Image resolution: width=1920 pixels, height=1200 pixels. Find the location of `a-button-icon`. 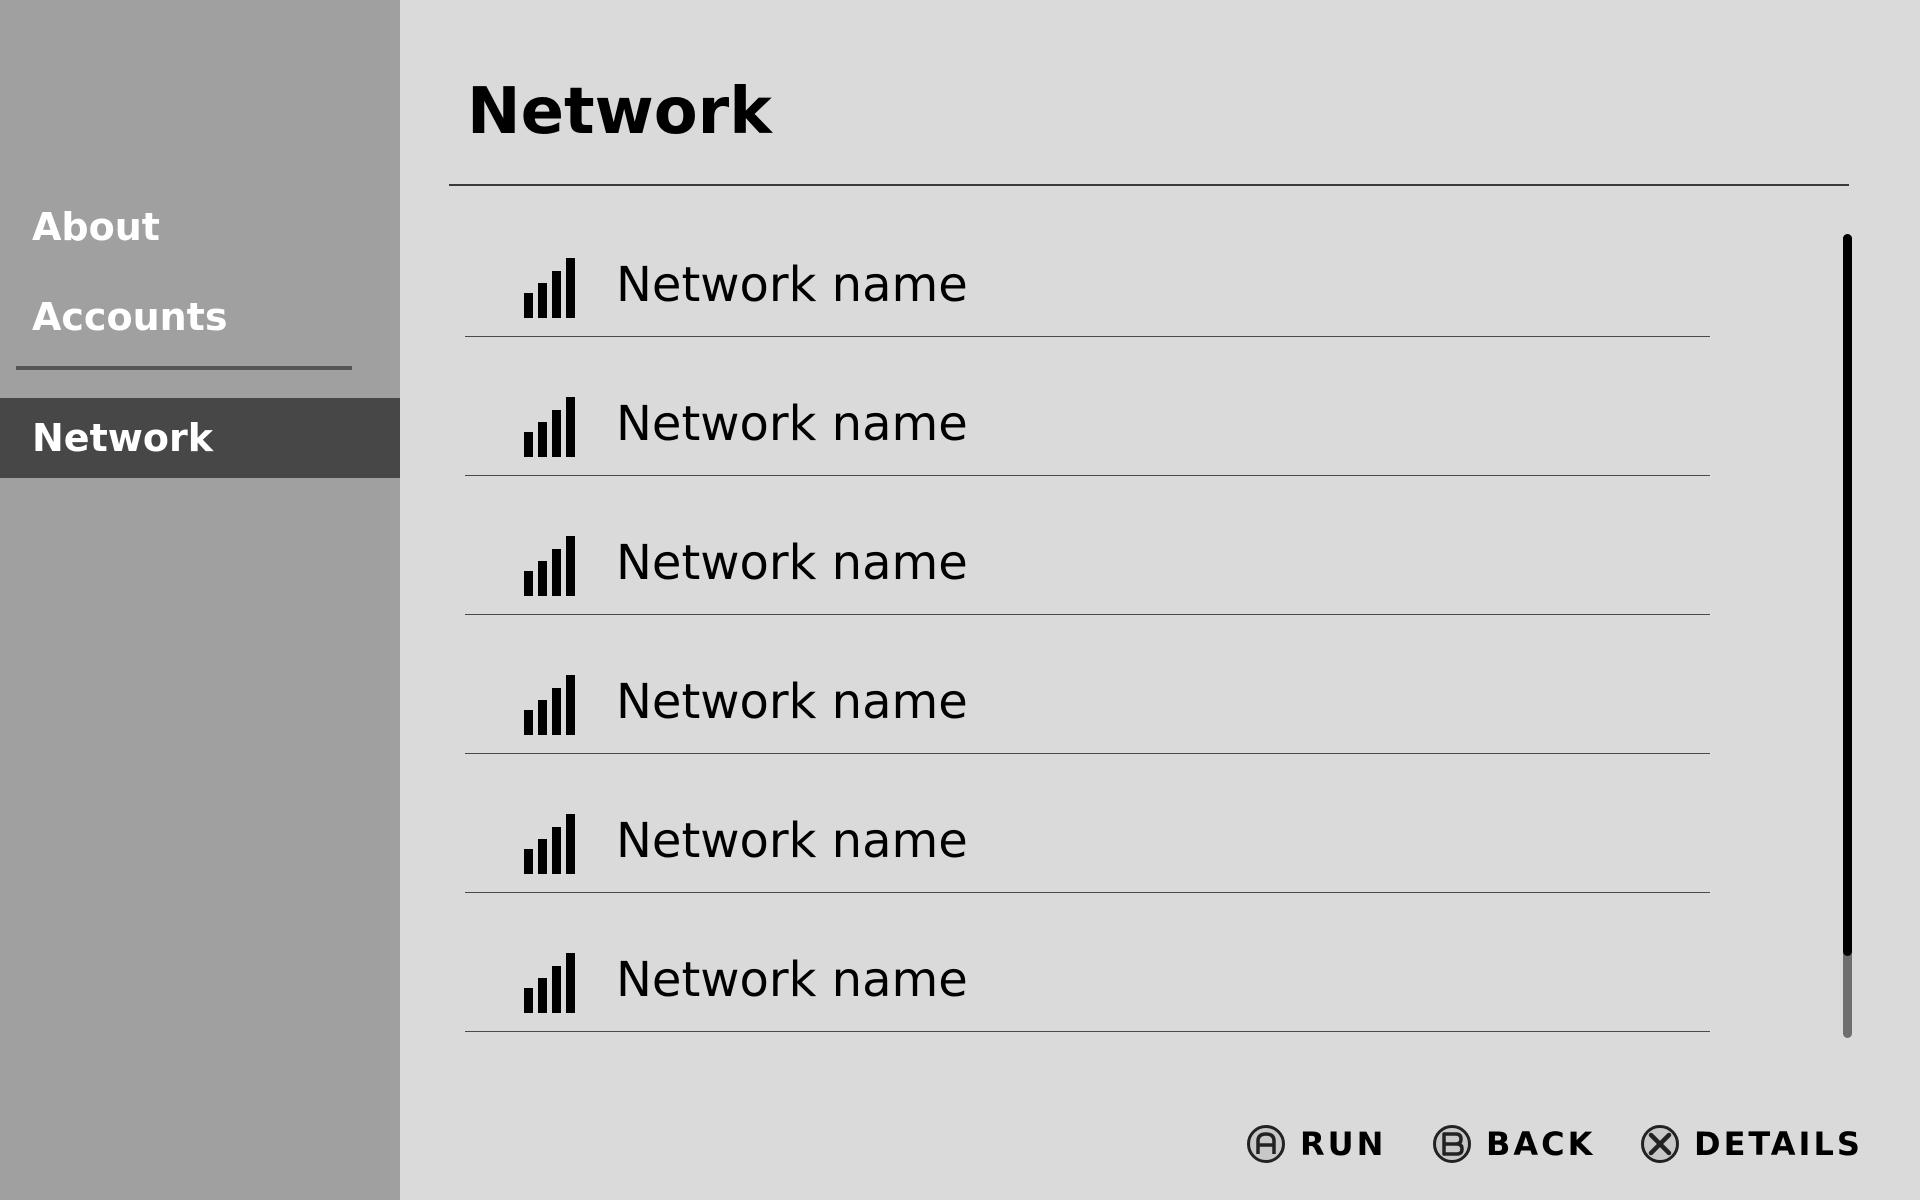

a-button-icon is located at coordinates (1266, 1144).